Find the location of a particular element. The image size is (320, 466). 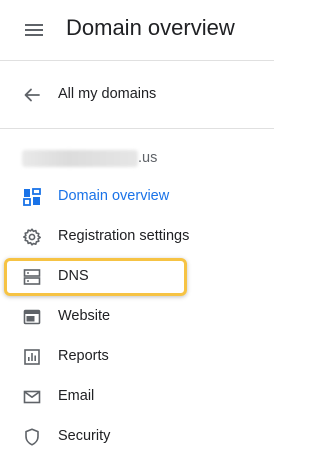

nav-item-domain-overview: Domain overview is located at coordinates (137, 197).